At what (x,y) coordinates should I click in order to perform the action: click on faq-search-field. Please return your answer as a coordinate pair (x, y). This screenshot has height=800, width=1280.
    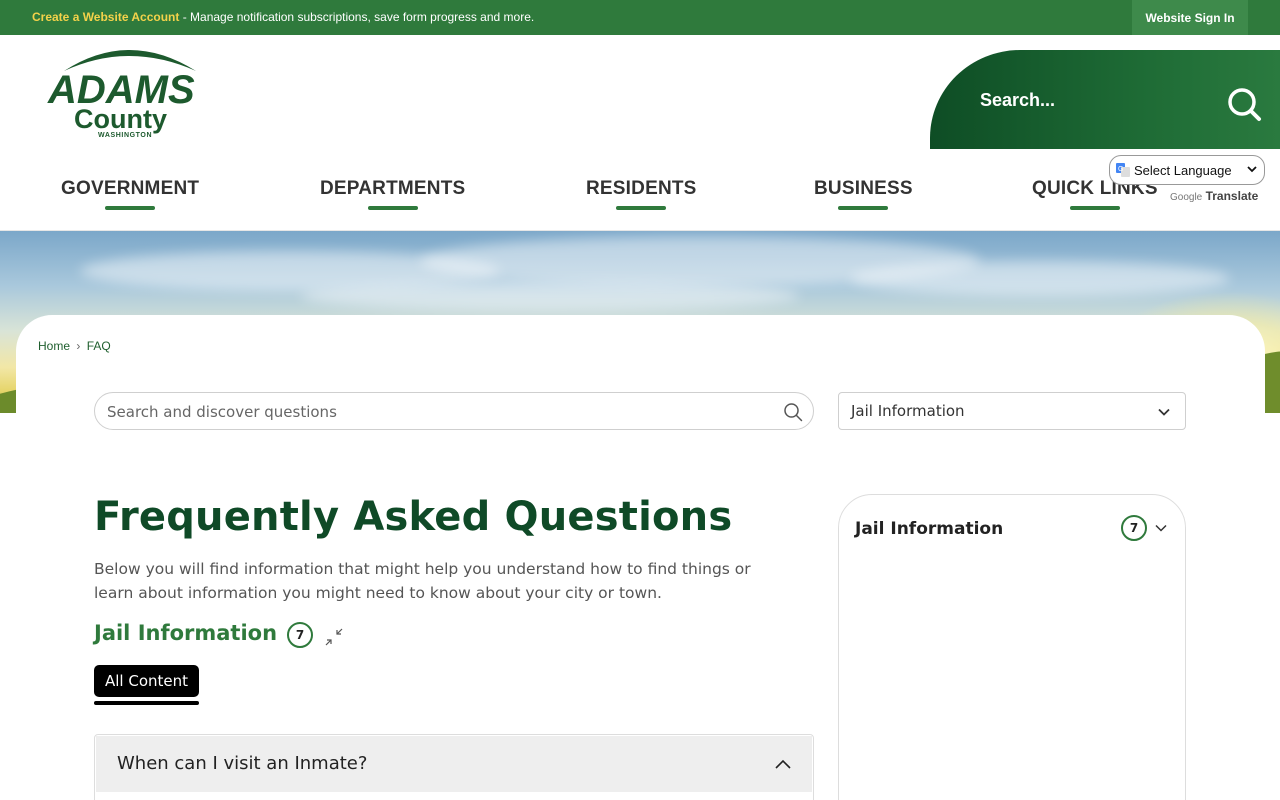
    Looking at the image, I should click on (454, 411).